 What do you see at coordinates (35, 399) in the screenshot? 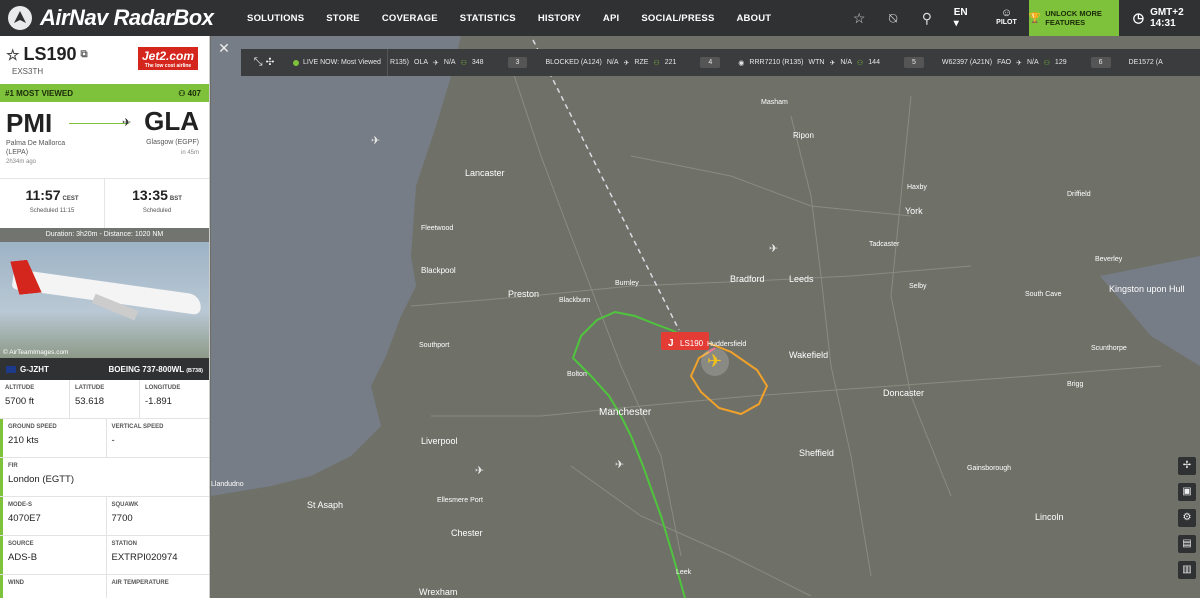
I see `altitude-cell: ALTITUDE 5700 ft` at bounding box center [35, 399].